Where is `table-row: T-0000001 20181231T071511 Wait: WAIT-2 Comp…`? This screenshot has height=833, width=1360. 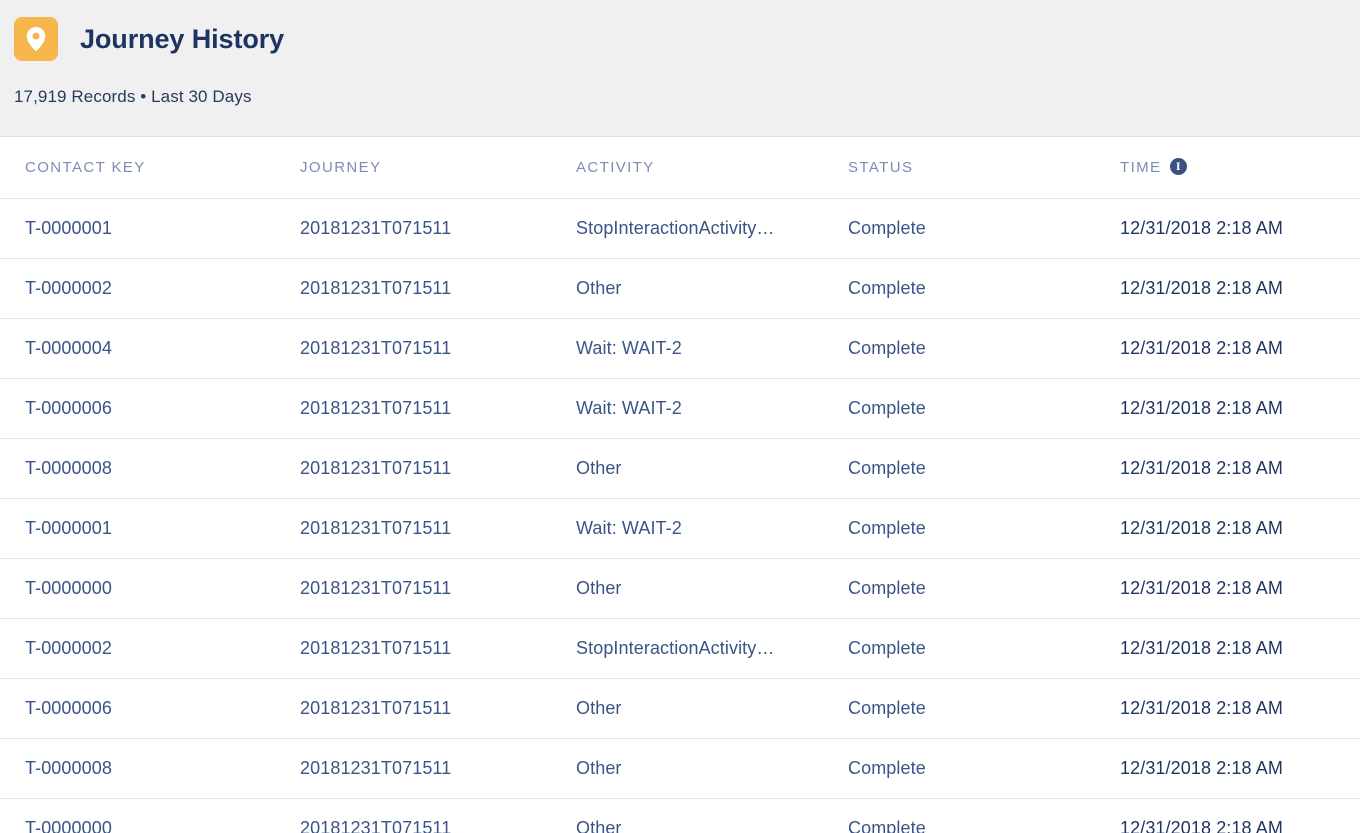 table-row: T-0000001 20181231T071511 Wait: WAIT-2 Comp… is located at coordinates (680, 528).